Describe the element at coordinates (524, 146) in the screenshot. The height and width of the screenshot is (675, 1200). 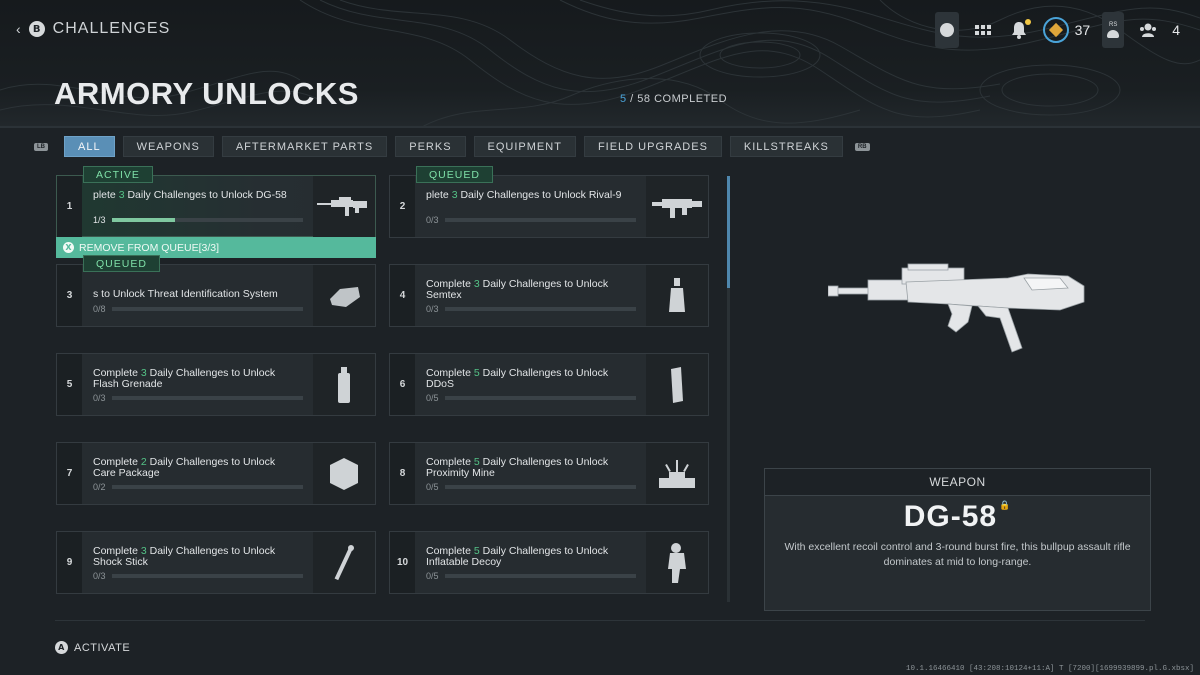
I see `tab-equipment: EQUIPMENT` at that location.